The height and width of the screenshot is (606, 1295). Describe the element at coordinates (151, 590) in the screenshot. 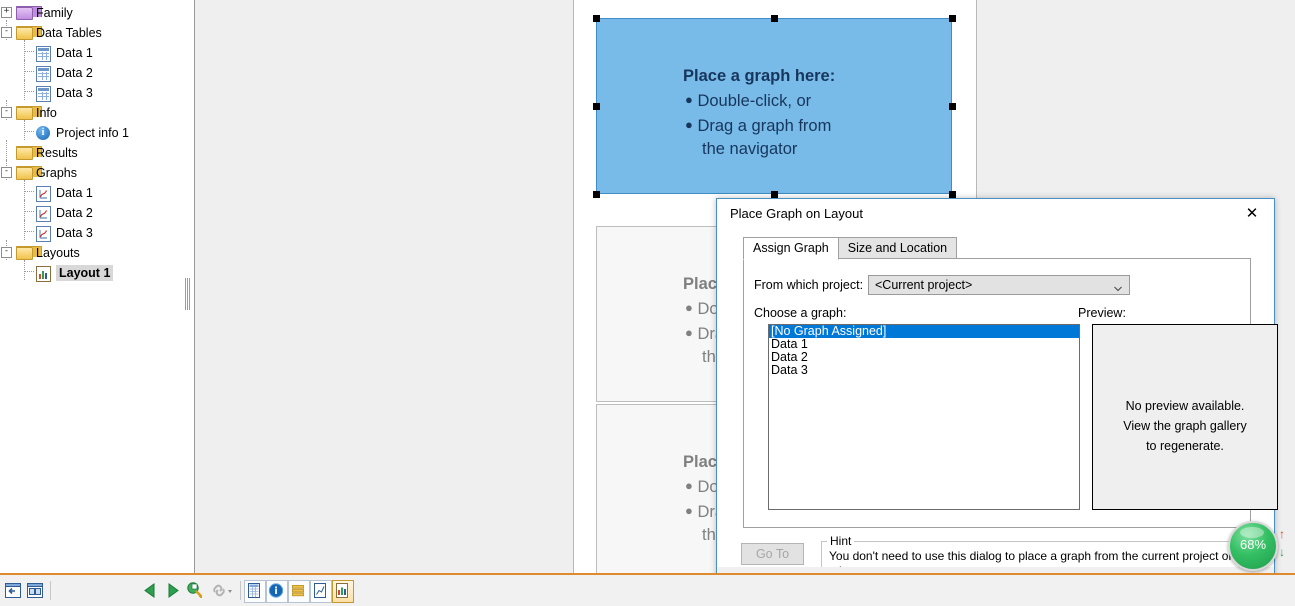

I see `back-arrow-icon` at that location.